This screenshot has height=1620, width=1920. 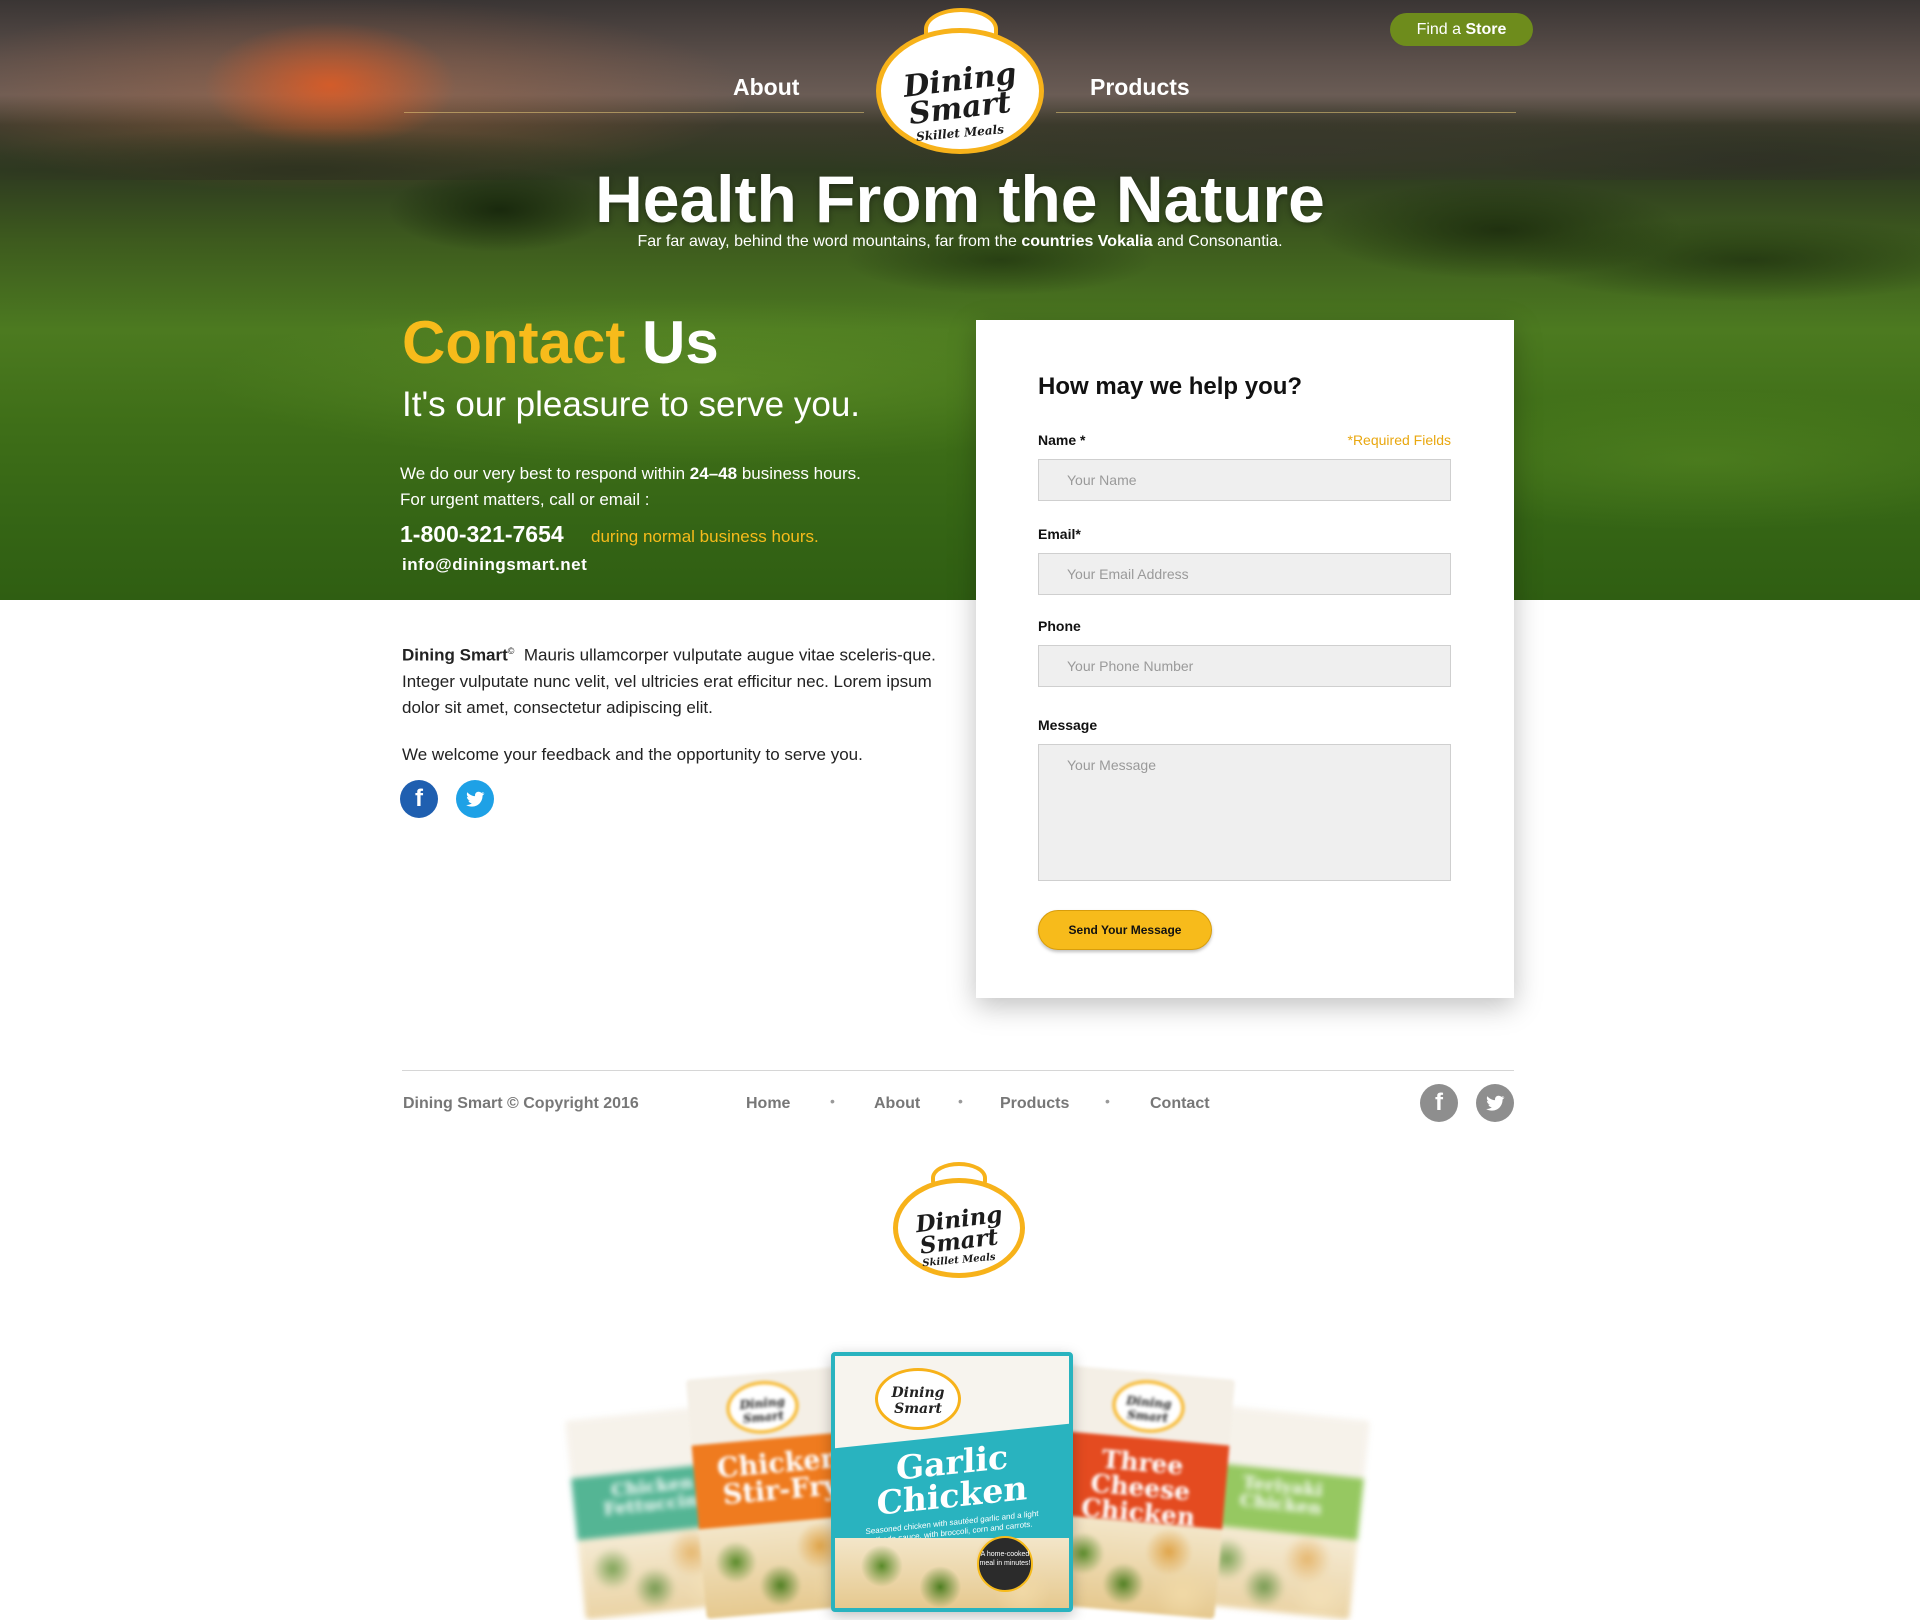 What do you see at coordinates (1125, 930) in the screenshot?
I see `send-message-button: Send Your Message` at bounding box center [1125, 930].